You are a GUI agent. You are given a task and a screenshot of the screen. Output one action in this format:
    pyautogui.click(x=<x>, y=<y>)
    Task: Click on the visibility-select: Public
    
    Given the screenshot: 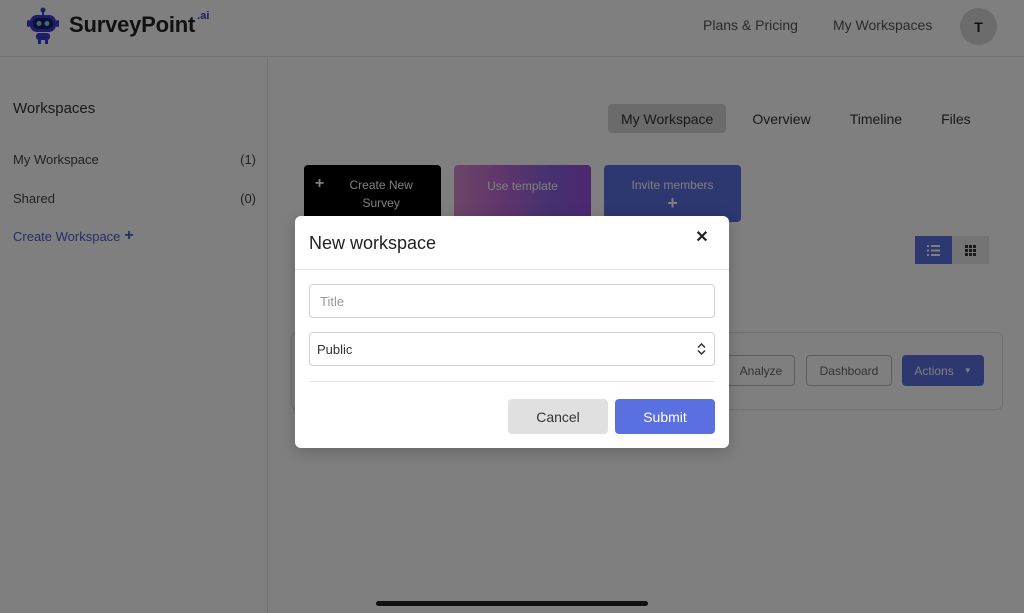 What is the action you would take?
    pyautogui.click(x=512, y=349)
    